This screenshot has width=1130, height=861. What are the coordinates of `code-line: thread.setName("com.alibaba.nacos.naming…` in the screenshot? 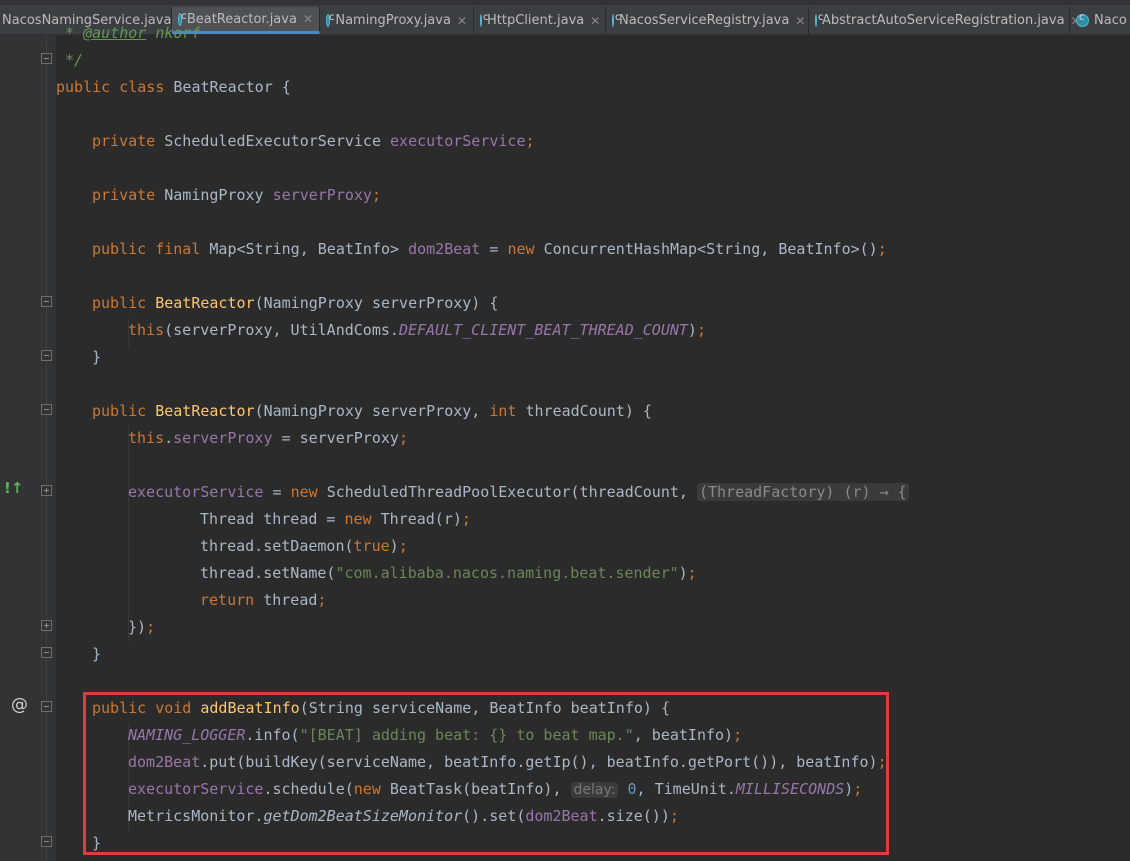 It's located at (448, 573).